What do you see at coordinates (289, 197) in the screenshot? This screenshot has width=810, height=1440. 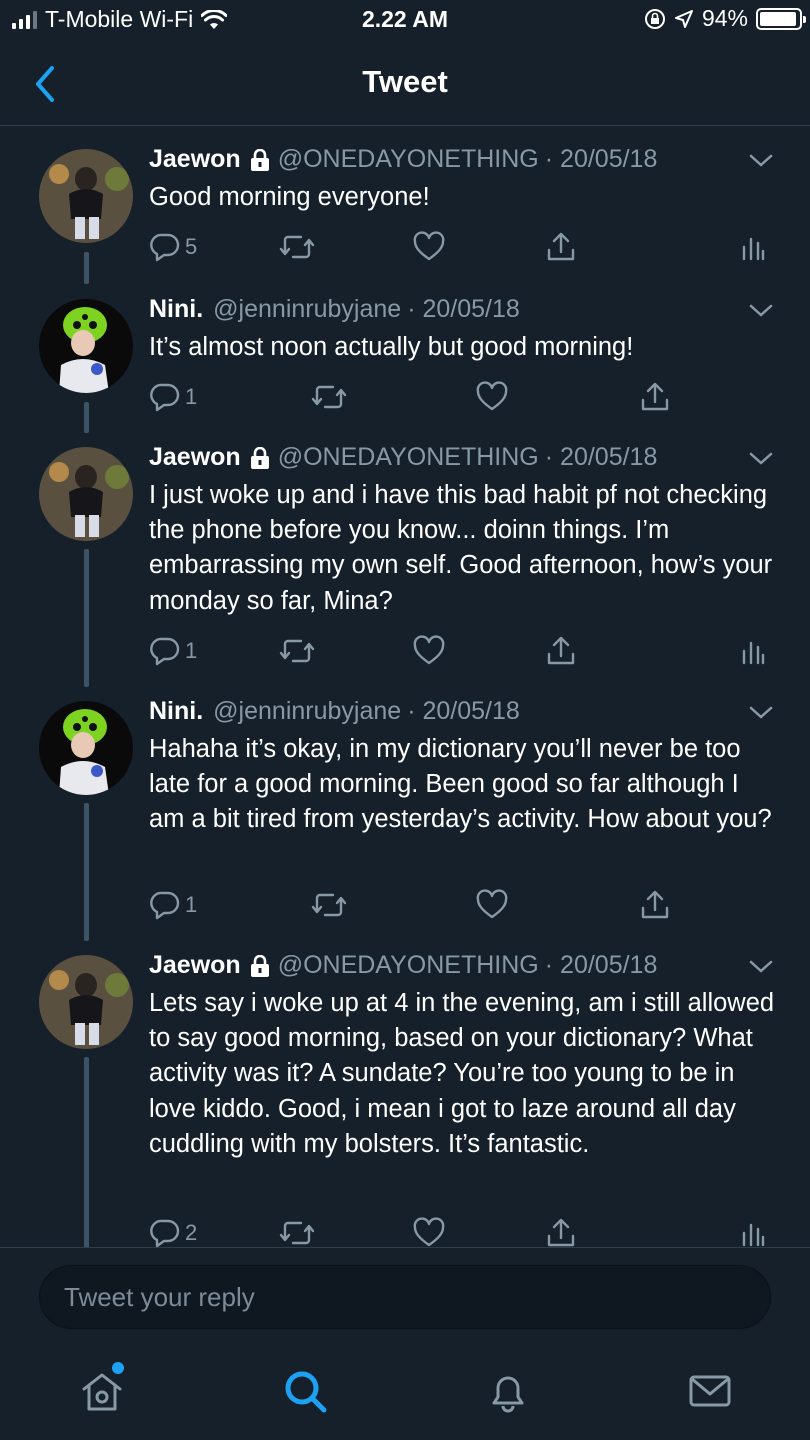 I see `tweet-text: Good morning everyone!` at bounding box center [289, 197].